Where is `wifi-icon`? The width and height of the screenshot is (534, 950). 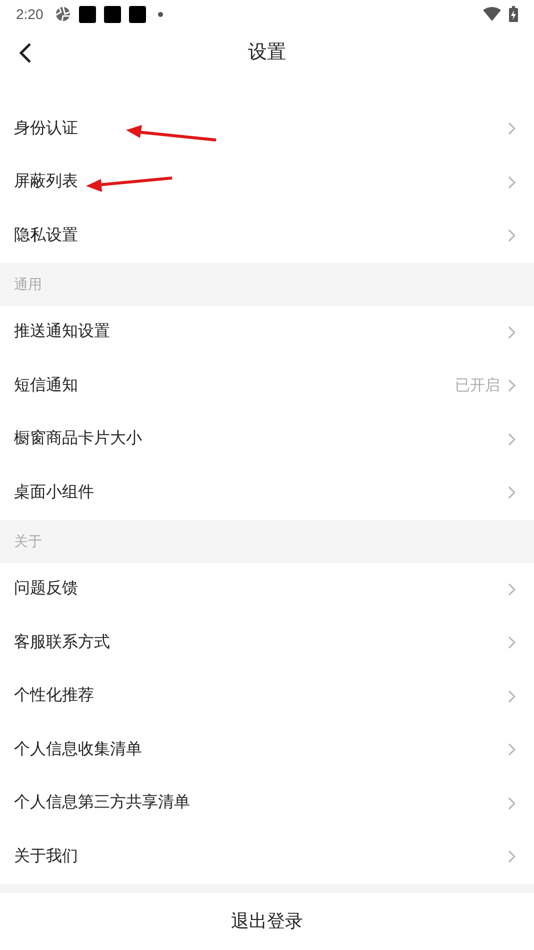
wifi-icon is located at coordinates (492, 14).